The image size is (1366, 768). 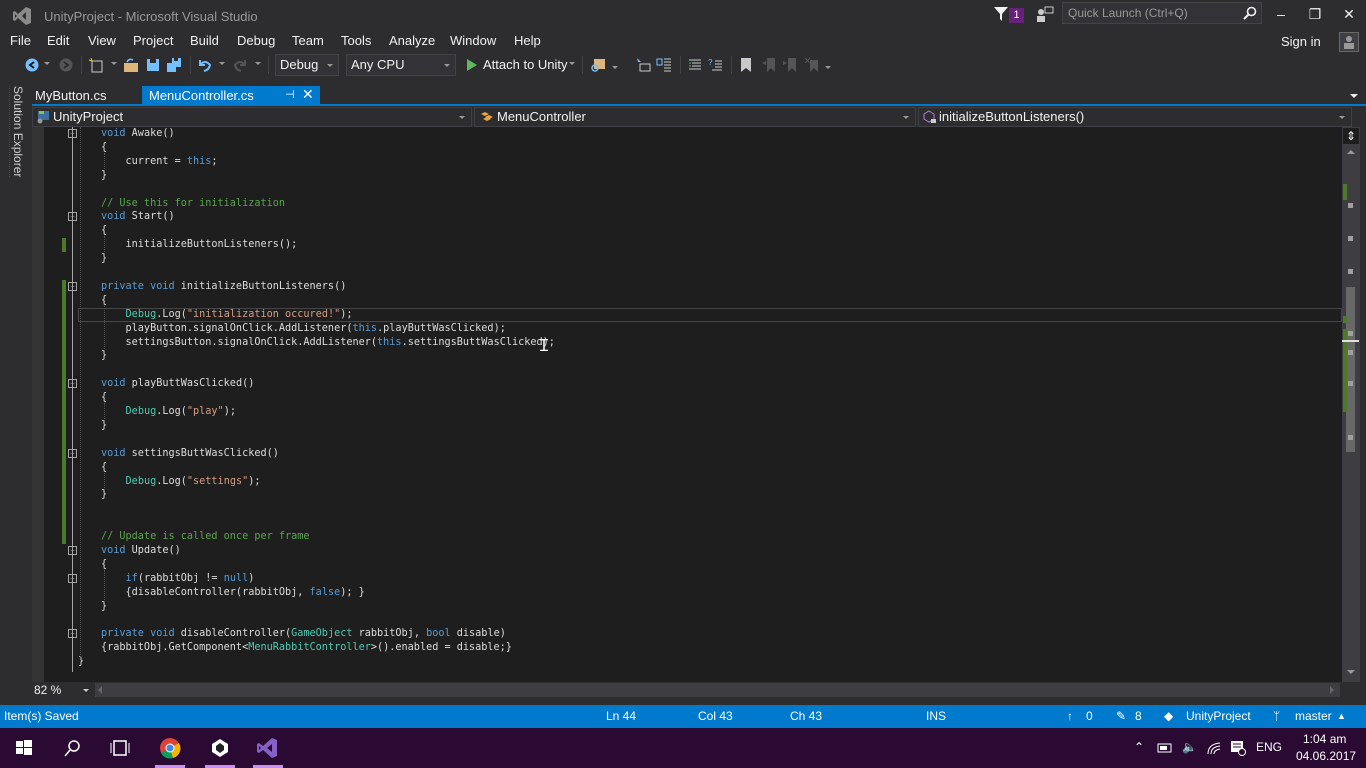 What do you see at coordinates (401, 65) in the screenshot?
I see `solution-platform-select: Any CPU` at bounding box center [401, 65].